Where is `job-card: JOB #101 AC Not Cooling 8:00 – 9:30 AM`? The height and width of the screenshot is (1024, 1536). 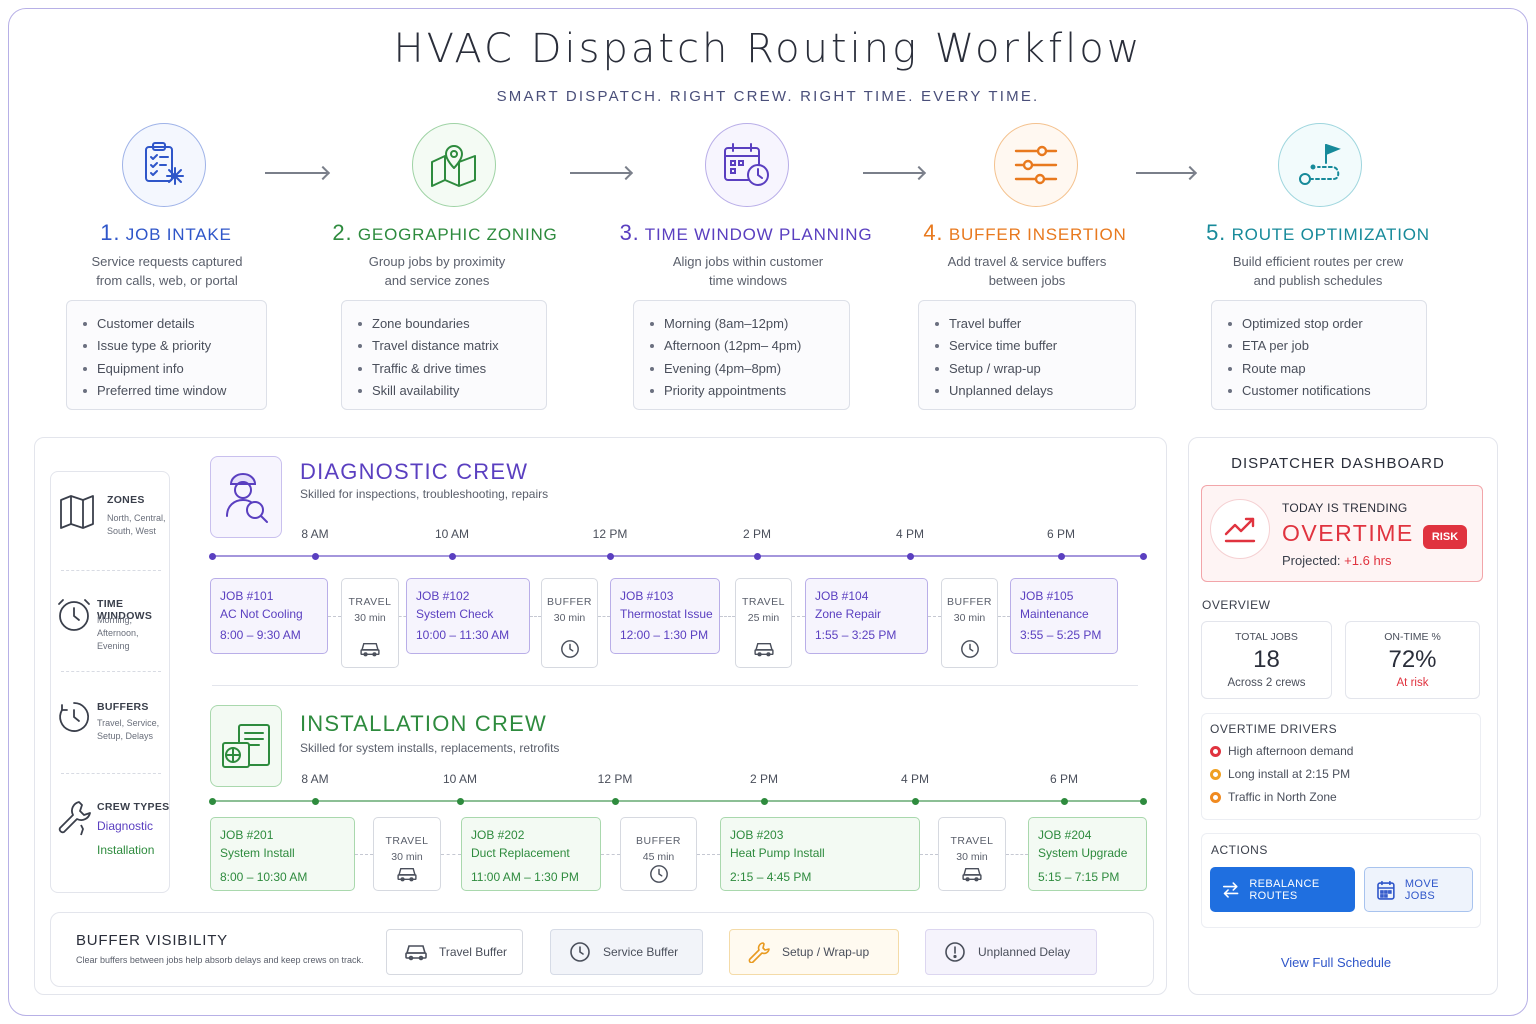
job-card: JOB #101 AC Not Cooling 8:00 – 9:30 AM is located at coordinates (269, 616).